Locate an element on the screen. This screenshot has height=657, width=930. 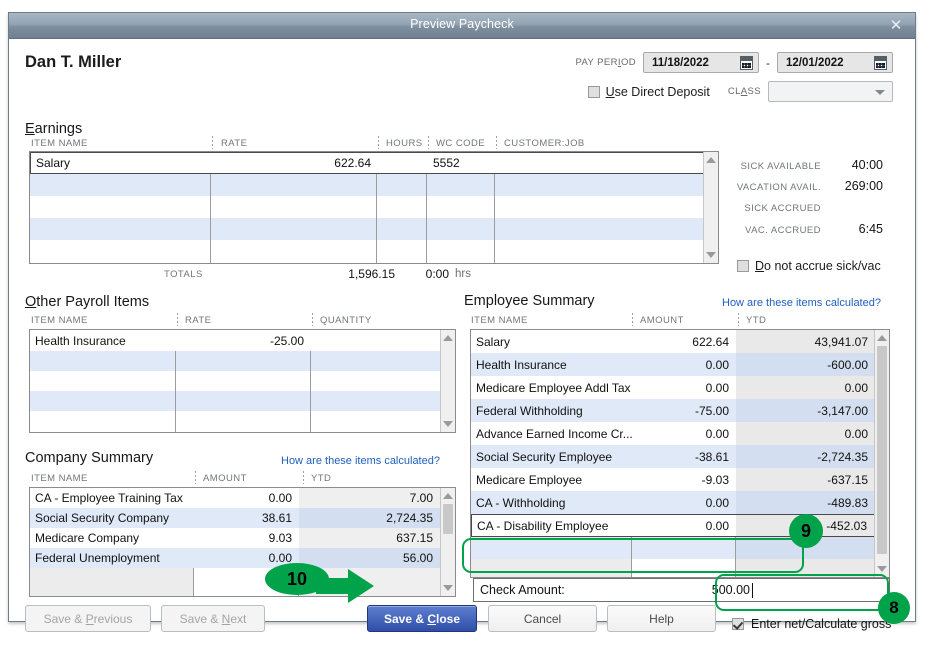
enter-net-calculate-gross-label: Enter net/Calculate gross is located at coordinates (821, 624).